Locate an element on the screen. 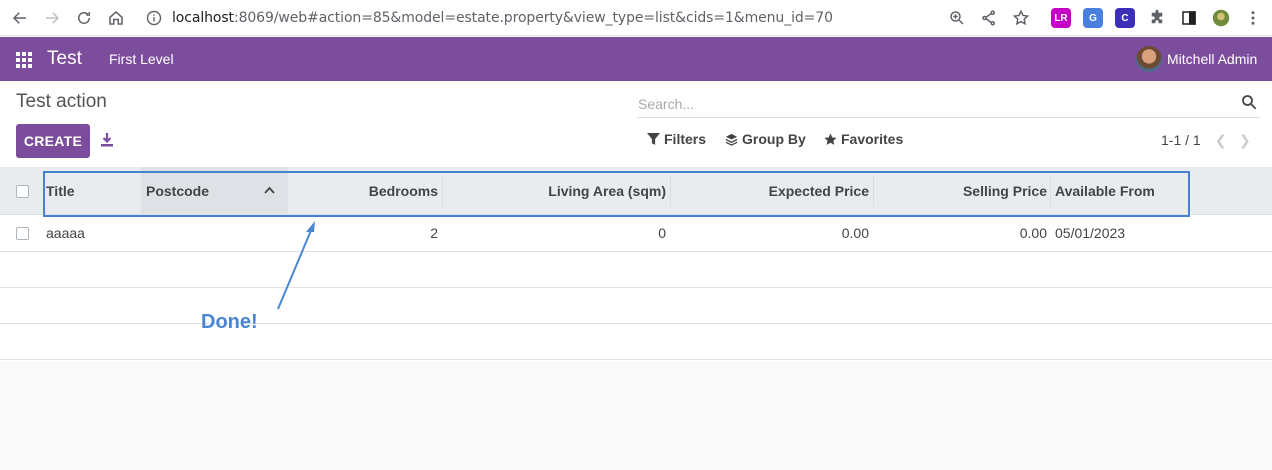 This screenshot has width=1272, height=470. annotation-arrow is located at coordinates (296, 265).